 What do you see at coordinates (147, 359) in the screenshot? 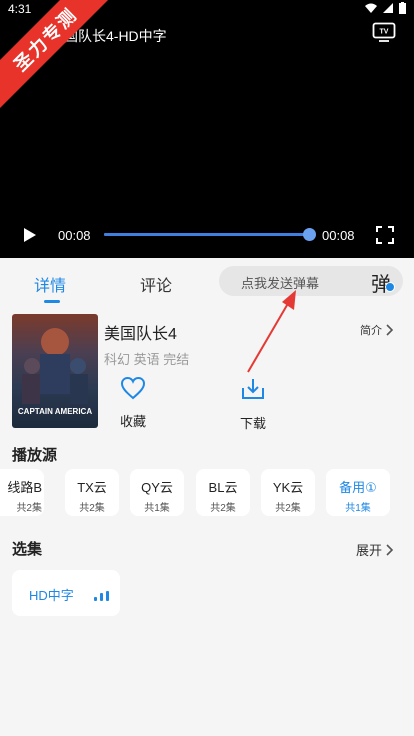
I see `movie-meta: 科幻 英语 完结` at bounding box center [147, 359].